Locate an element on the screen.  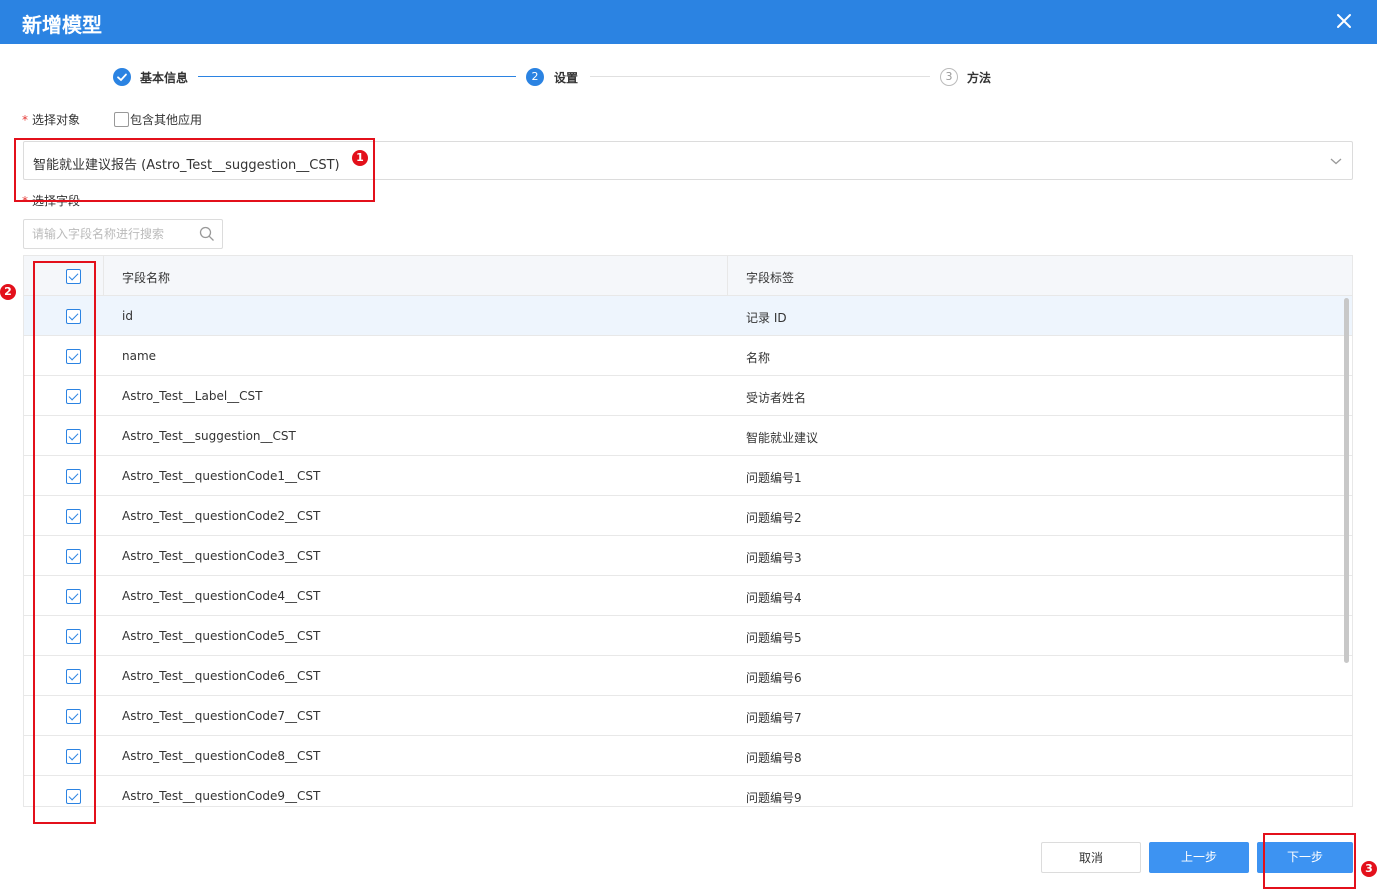
field-label-cell: 问题编号7 is located at coordinates (774, 718).